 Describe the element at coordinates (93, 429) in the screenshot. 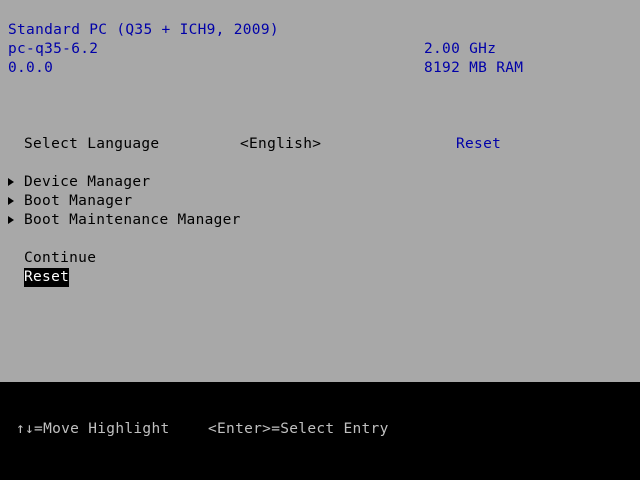

I see `move-highlight-hint: ↑↓=Move Highlight` at that location.